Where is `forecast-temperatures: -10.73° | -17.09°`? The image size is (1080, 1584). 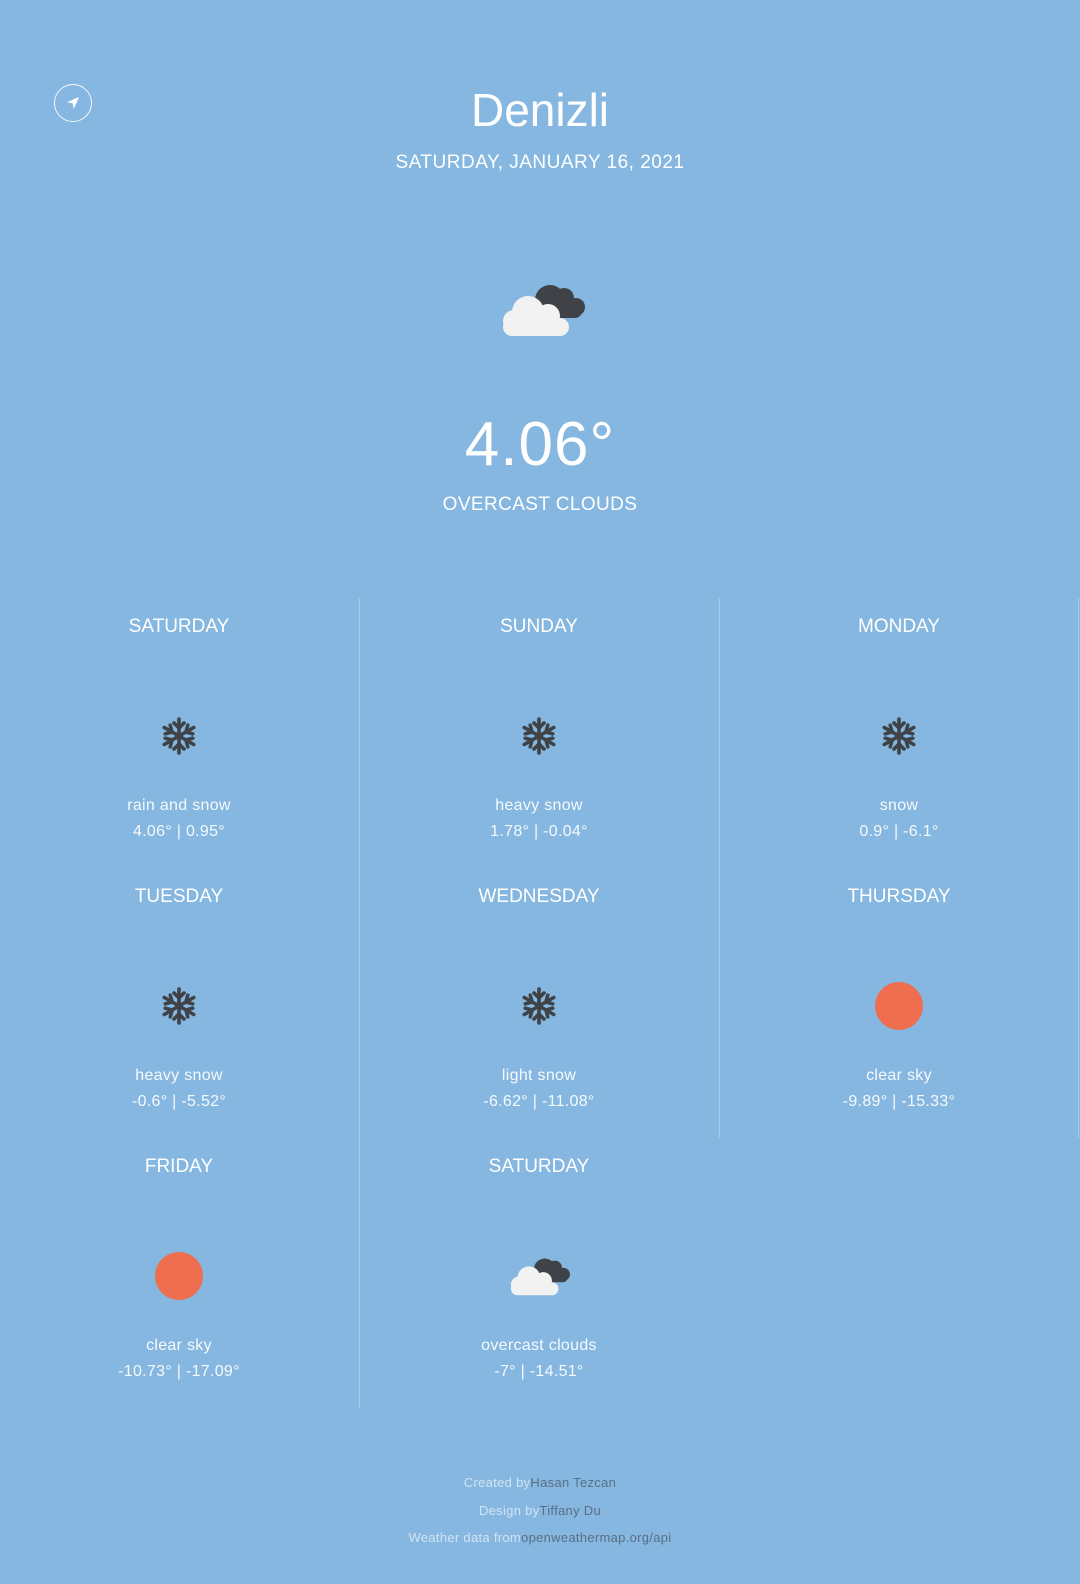
forecast-temperatures: -10.73° | -17.09° is located at coordinates (179, 1371).